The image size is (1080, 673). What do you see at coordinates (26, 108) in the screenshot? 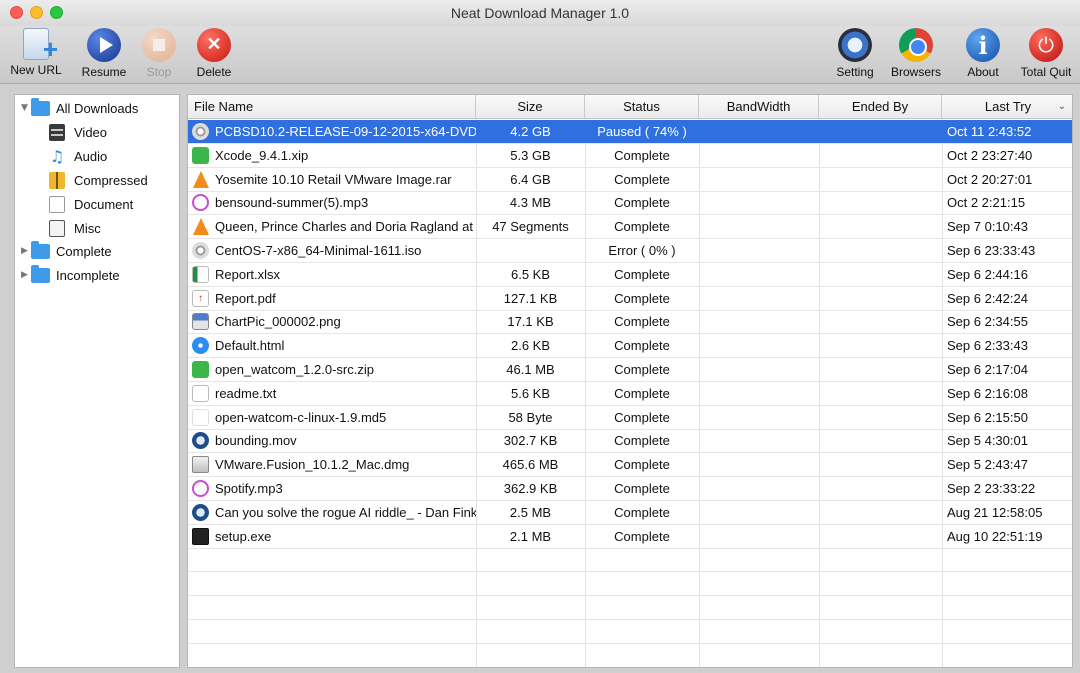
I see `expanded-triangle-icon: ▼` at bounding box center [26, 108].